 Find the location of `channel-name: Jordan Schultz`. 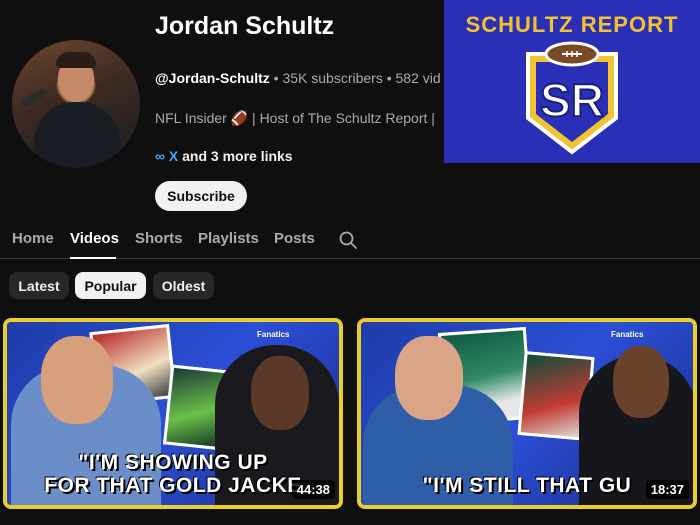

channel-name: Jordan Schultz is located at coordinates (245, 26).